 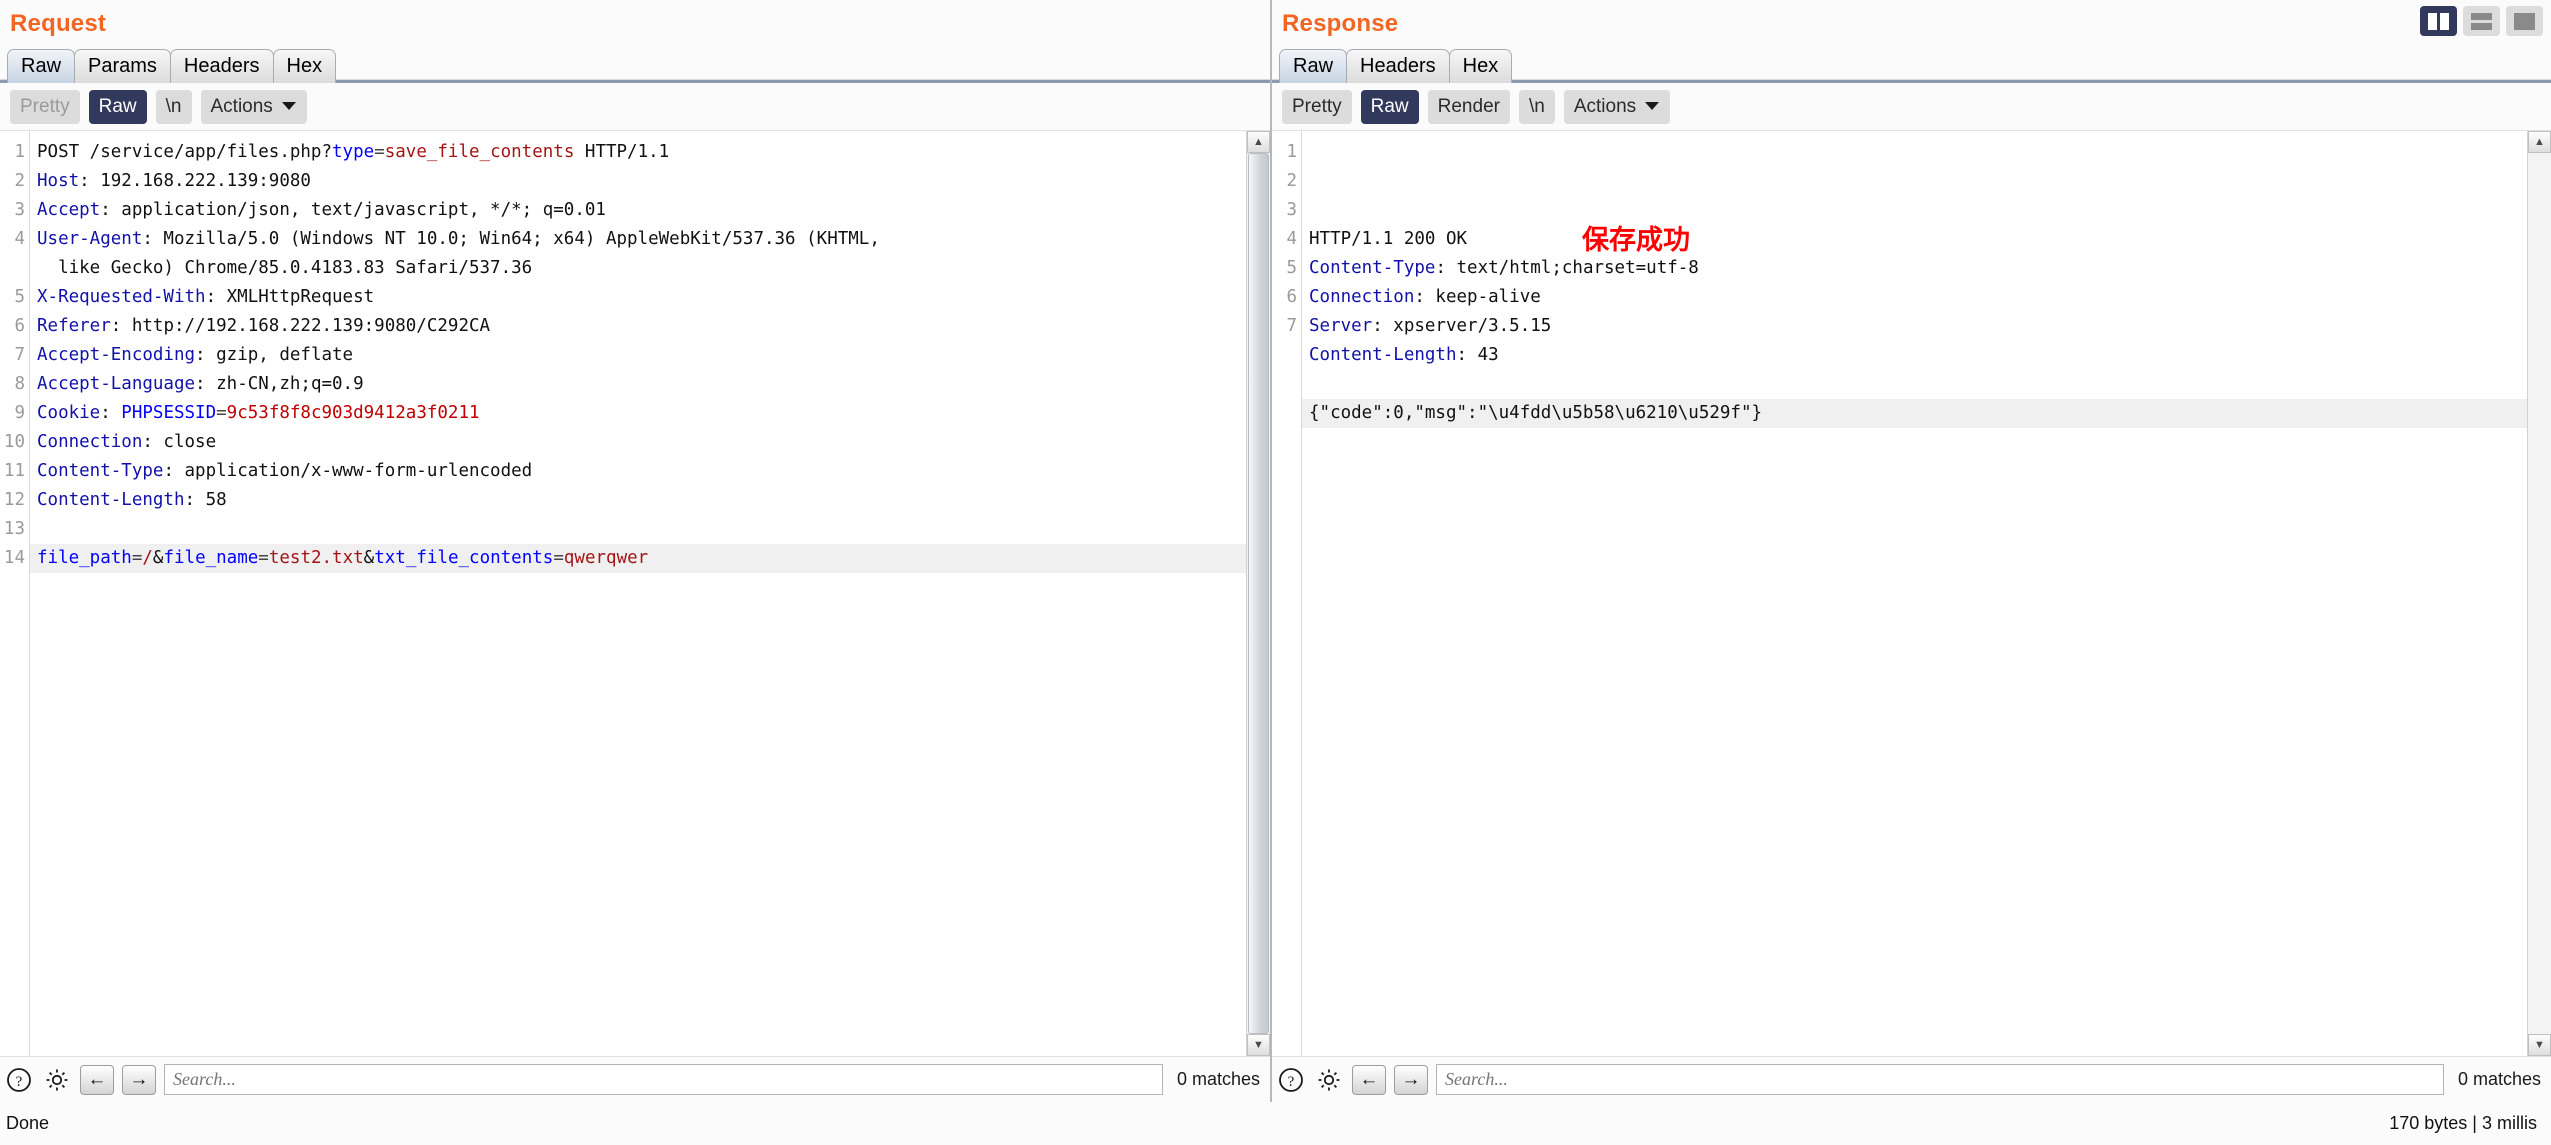 I want to click on code-line: Content-Length: 58, so click(x=638, y=500).